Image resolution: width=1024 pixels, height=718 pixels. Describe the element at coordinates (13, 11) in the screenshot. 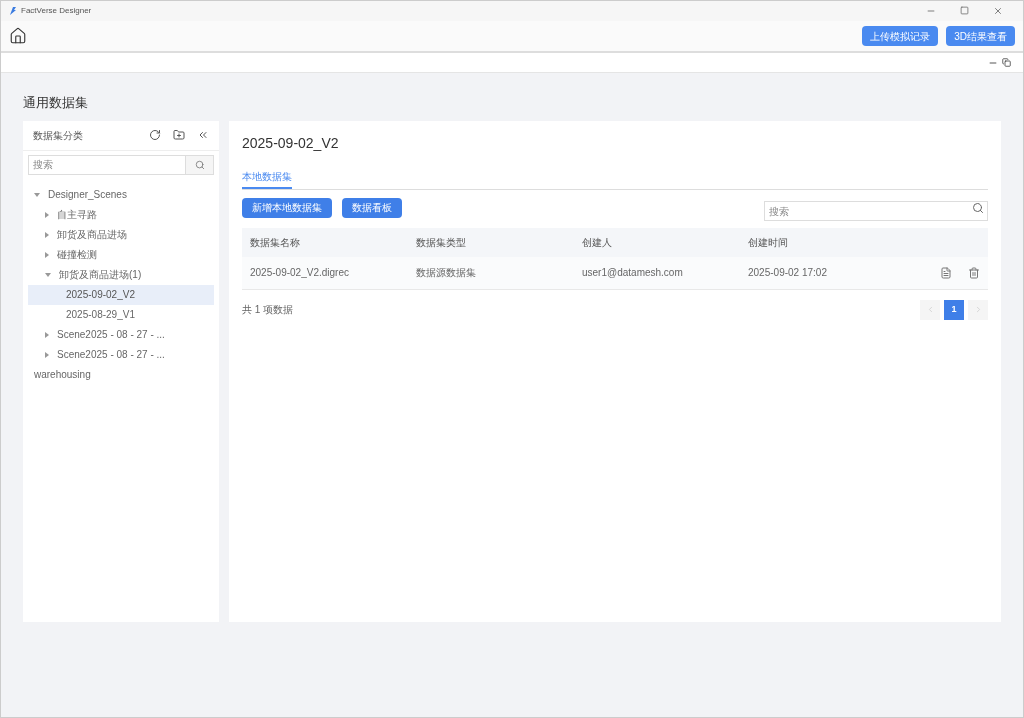

I see `app-logo-icon` at that location.